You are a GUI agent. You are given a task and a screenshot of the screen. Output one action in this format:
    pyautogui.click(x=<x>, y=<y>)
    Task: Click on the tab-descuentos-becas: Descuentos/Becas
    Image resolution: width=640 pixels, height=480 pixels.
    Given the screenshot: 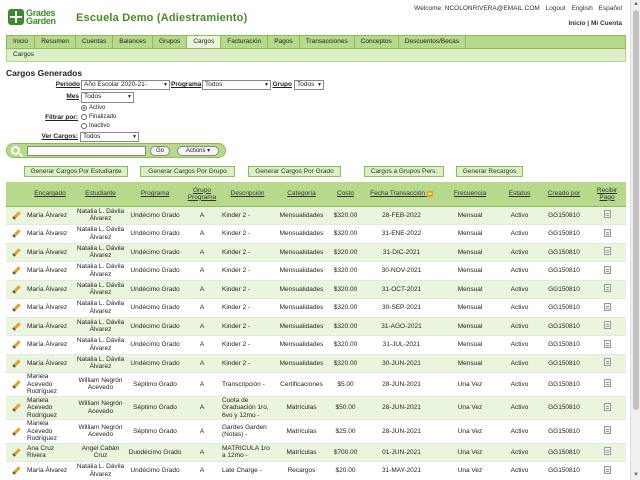 What is the action you would take?
    pyautogui.click(x=432, y=42)
    